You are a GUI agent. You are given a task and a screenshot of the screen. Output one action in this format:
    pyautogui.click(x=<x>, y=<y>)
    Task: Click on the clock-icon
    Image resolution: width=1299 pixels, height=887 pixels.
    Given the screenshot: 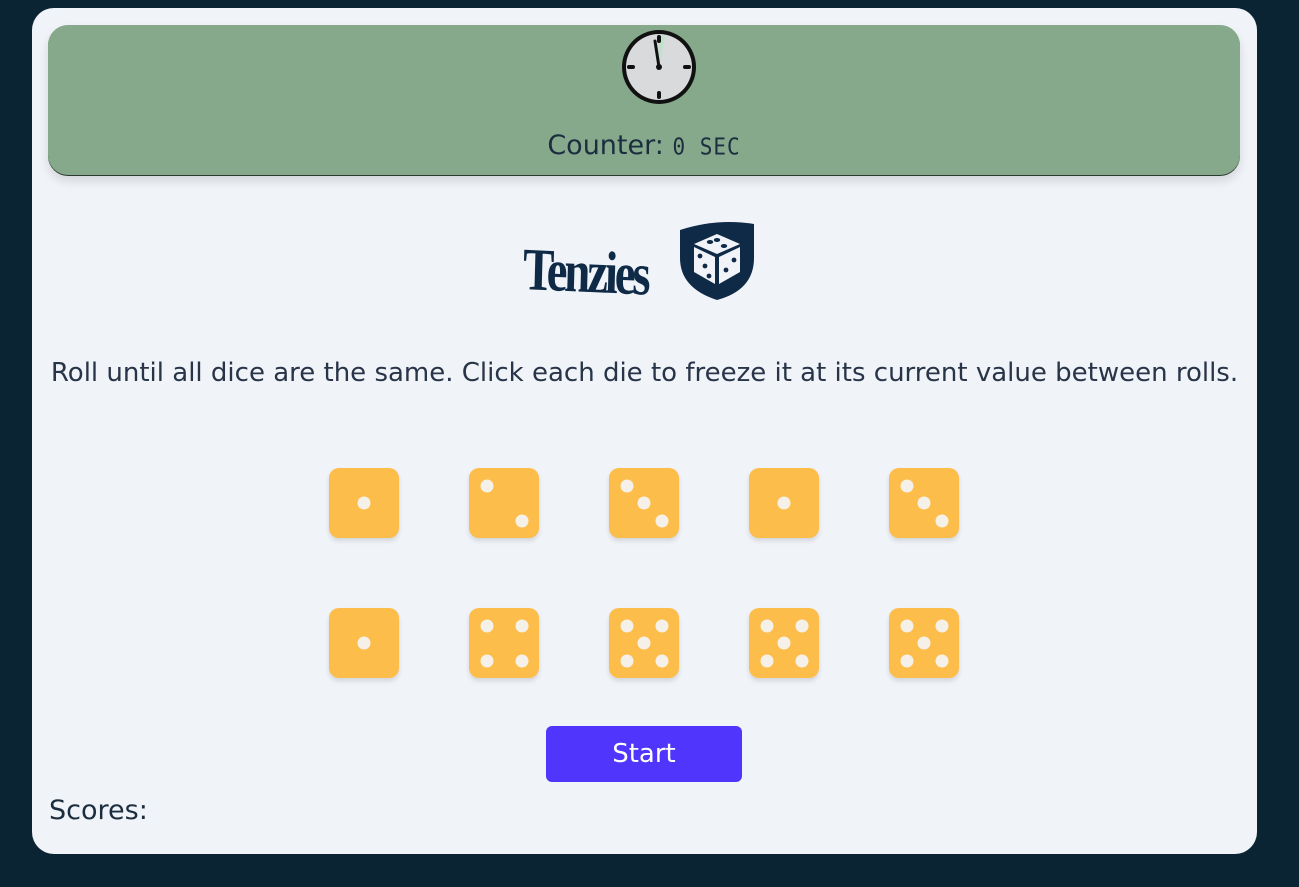 What is the action you would take?
    pyautogui.click(x=659, y=67)
    